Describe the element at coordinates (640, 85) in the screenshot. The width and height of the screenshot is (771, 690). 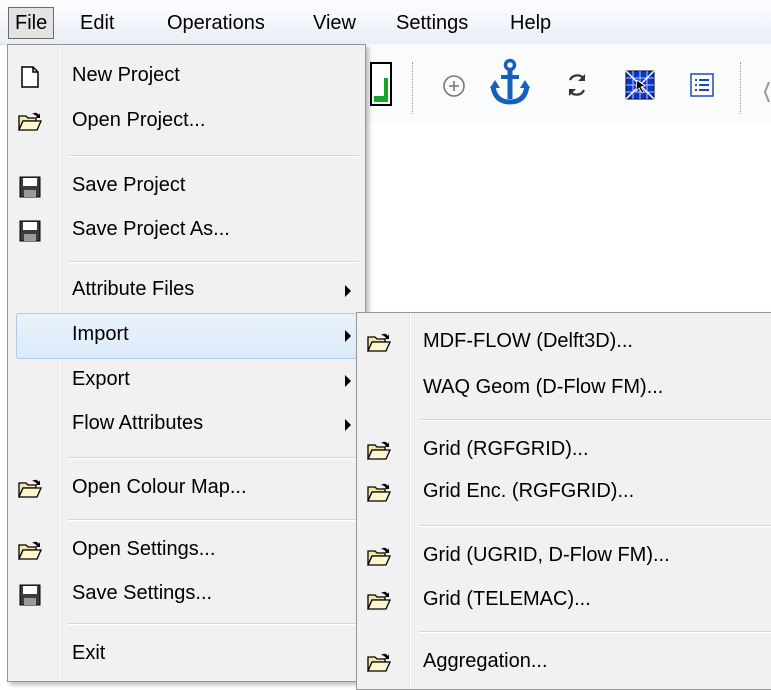
I see `hatch-grid-icon` at that location.